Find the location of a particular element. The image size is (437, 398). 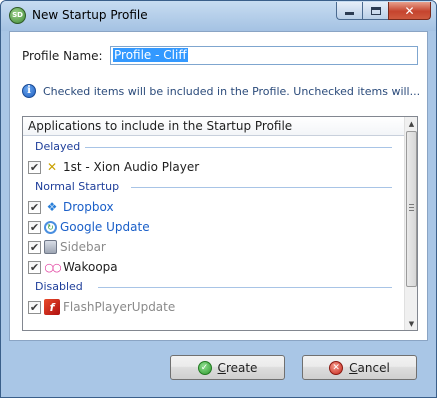

grip-icon is located at coordinates (411, 207).